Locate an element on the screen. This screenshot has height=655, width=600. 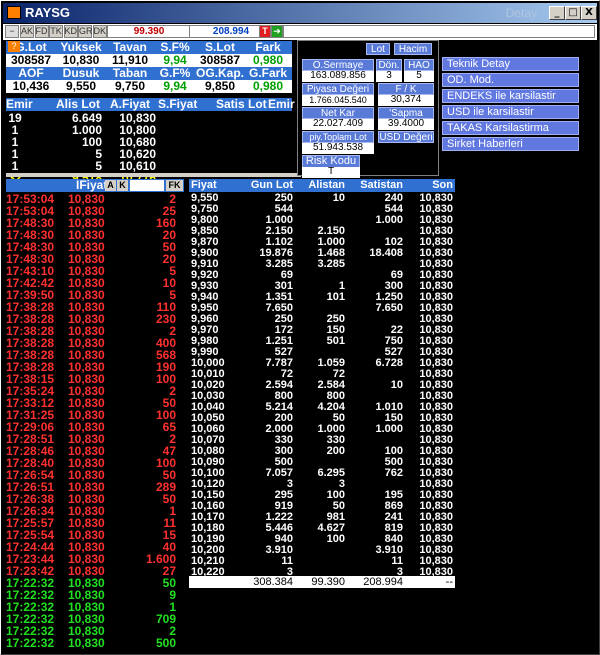
lot-button: Lot is located at coordinates (378, 49).